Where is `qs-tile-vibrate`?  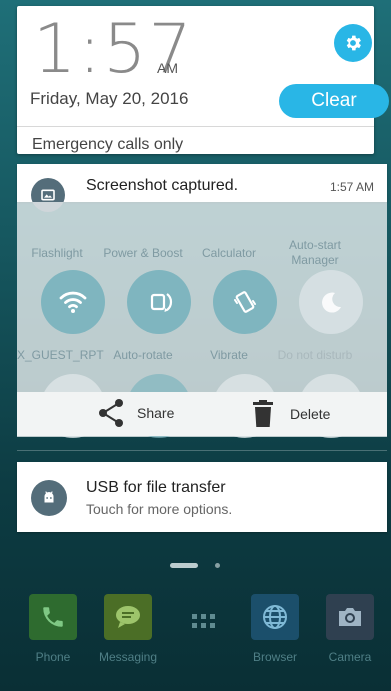
qs-tile-vibrate is located at coordinates (245, 302).